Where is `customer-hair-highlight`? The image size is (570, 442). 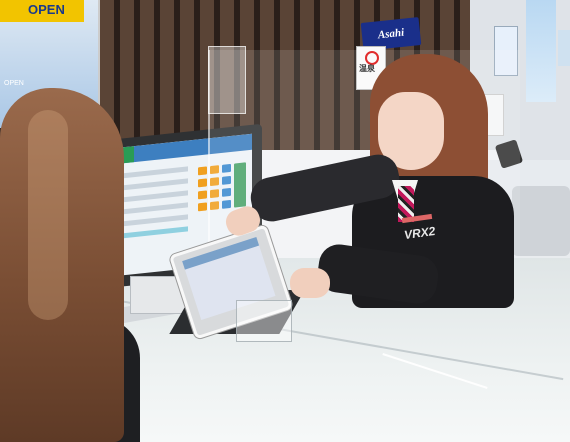 customer-hair-highlight is located at coordinates (48, 215).